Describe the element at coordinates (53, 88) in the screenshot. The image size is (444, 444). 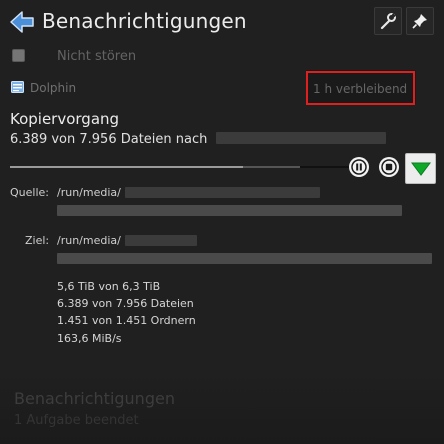
I see `app-name: Dolphin` at that location.